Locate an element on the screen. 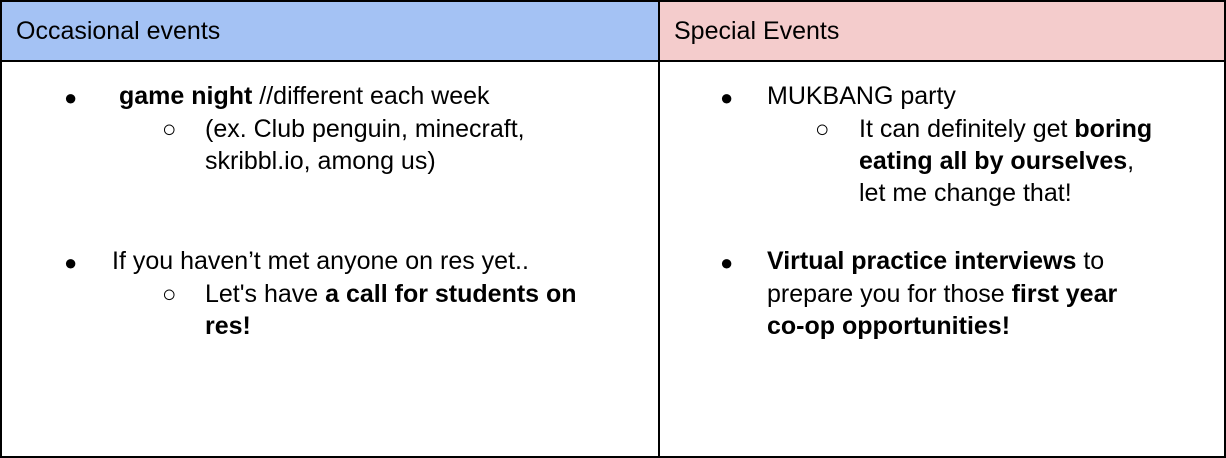  call-students-line1: Let's have a call for students on is located at coordinates (391, 294).